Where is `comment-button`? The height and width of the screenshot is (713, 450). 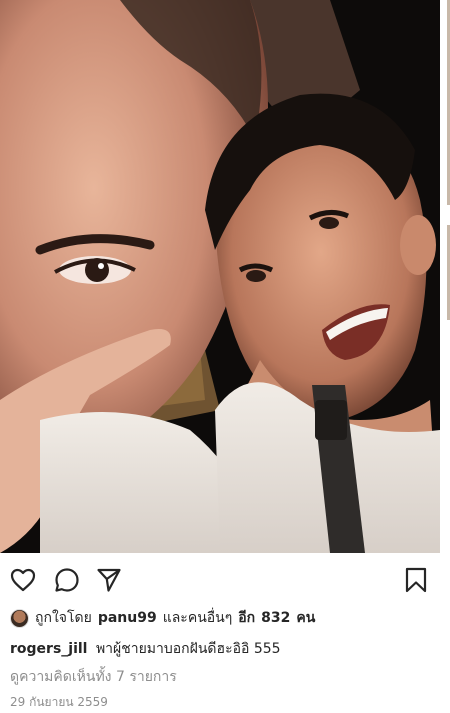 comment-button is located at coordinates (67, 580).